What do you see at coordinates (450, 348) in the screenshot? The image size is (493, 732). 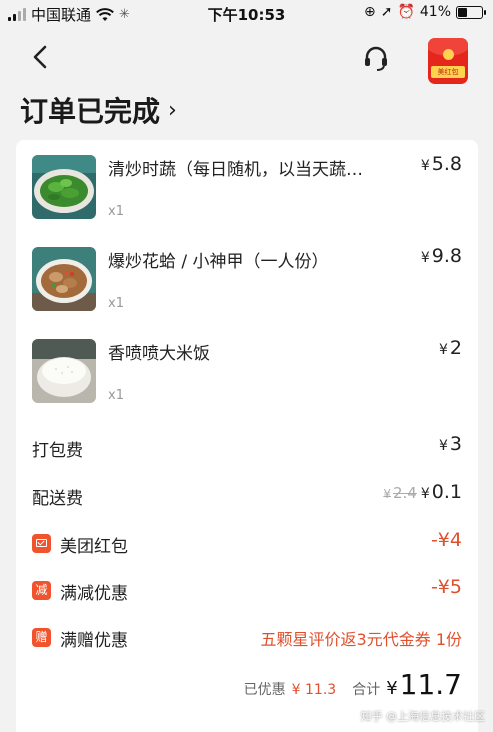 I see `item-price: ¥2` at bounding box center [450, 348].